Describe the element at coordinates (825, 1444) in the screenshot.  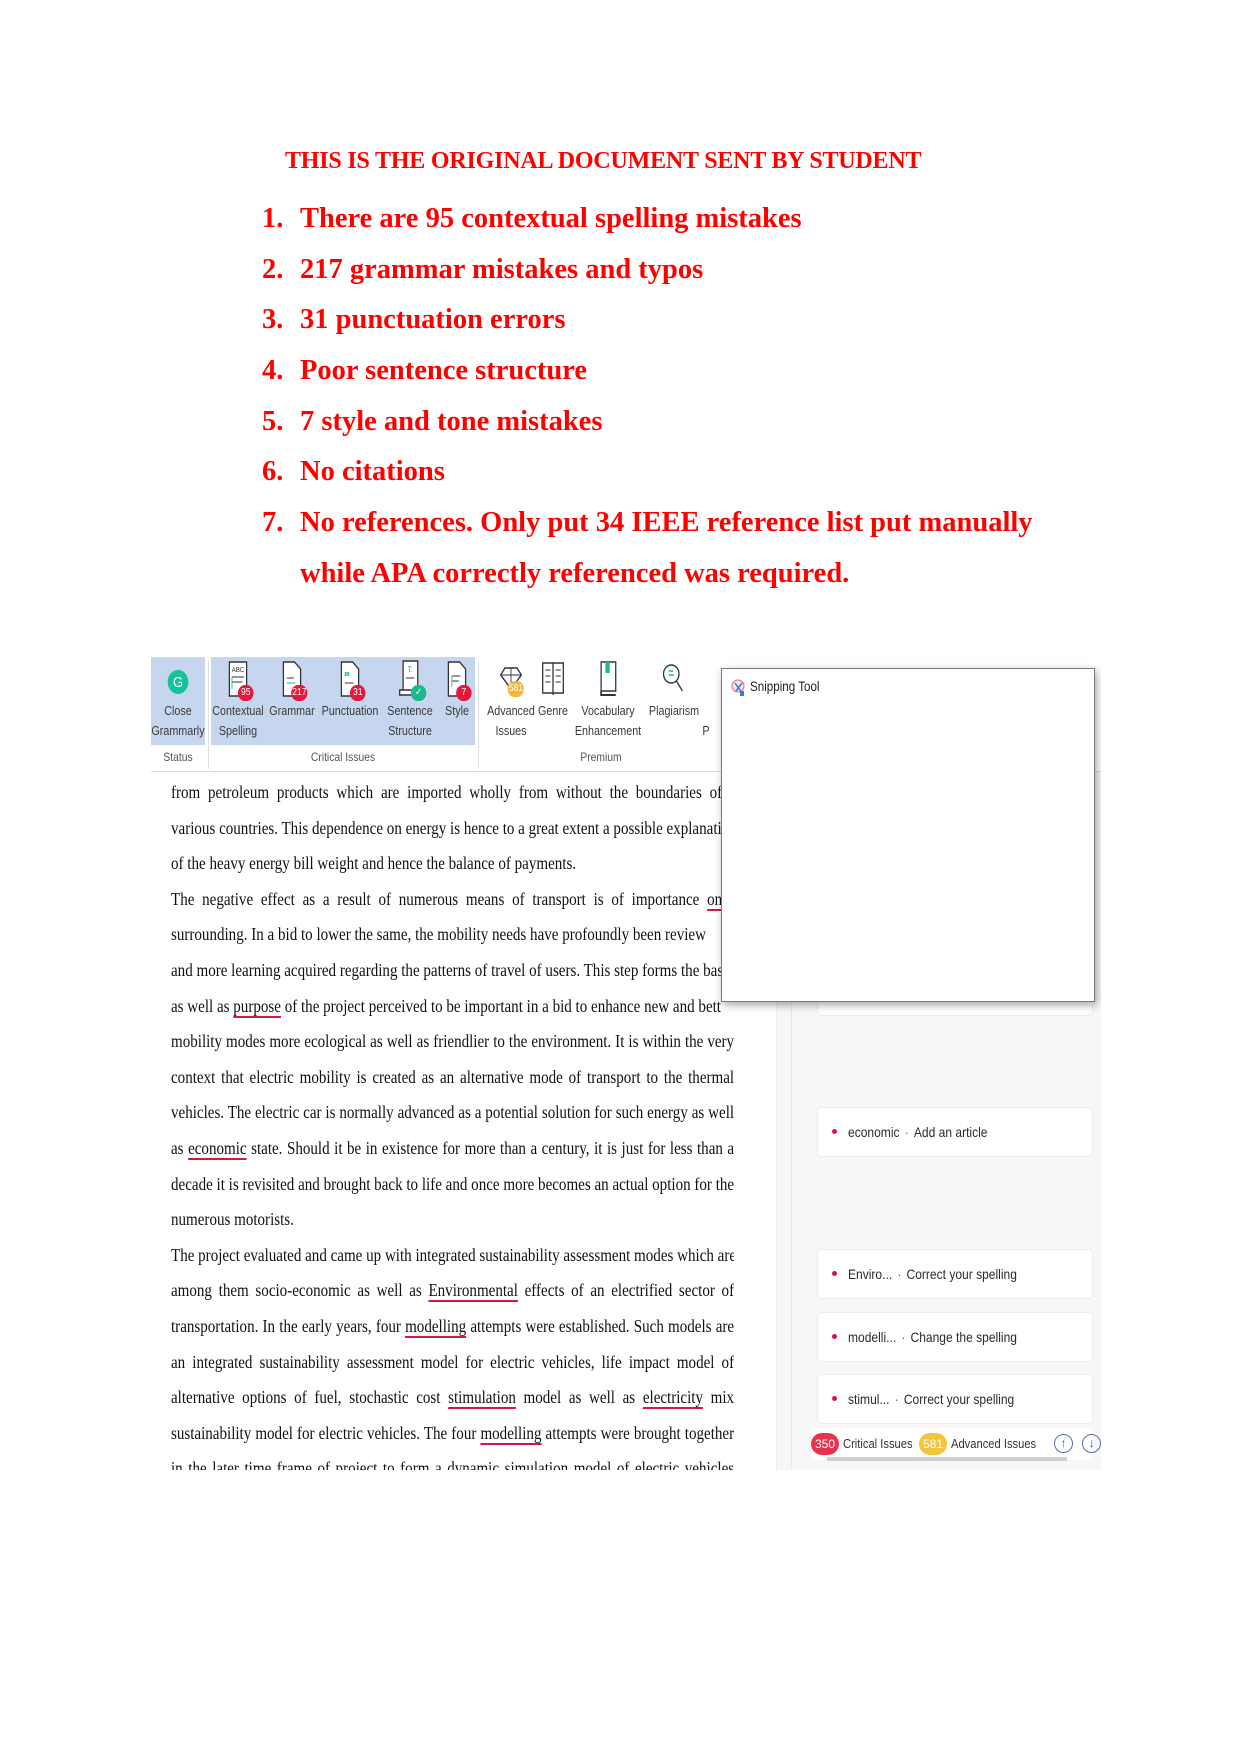
I see `critical-count-badge: 350` at that location.